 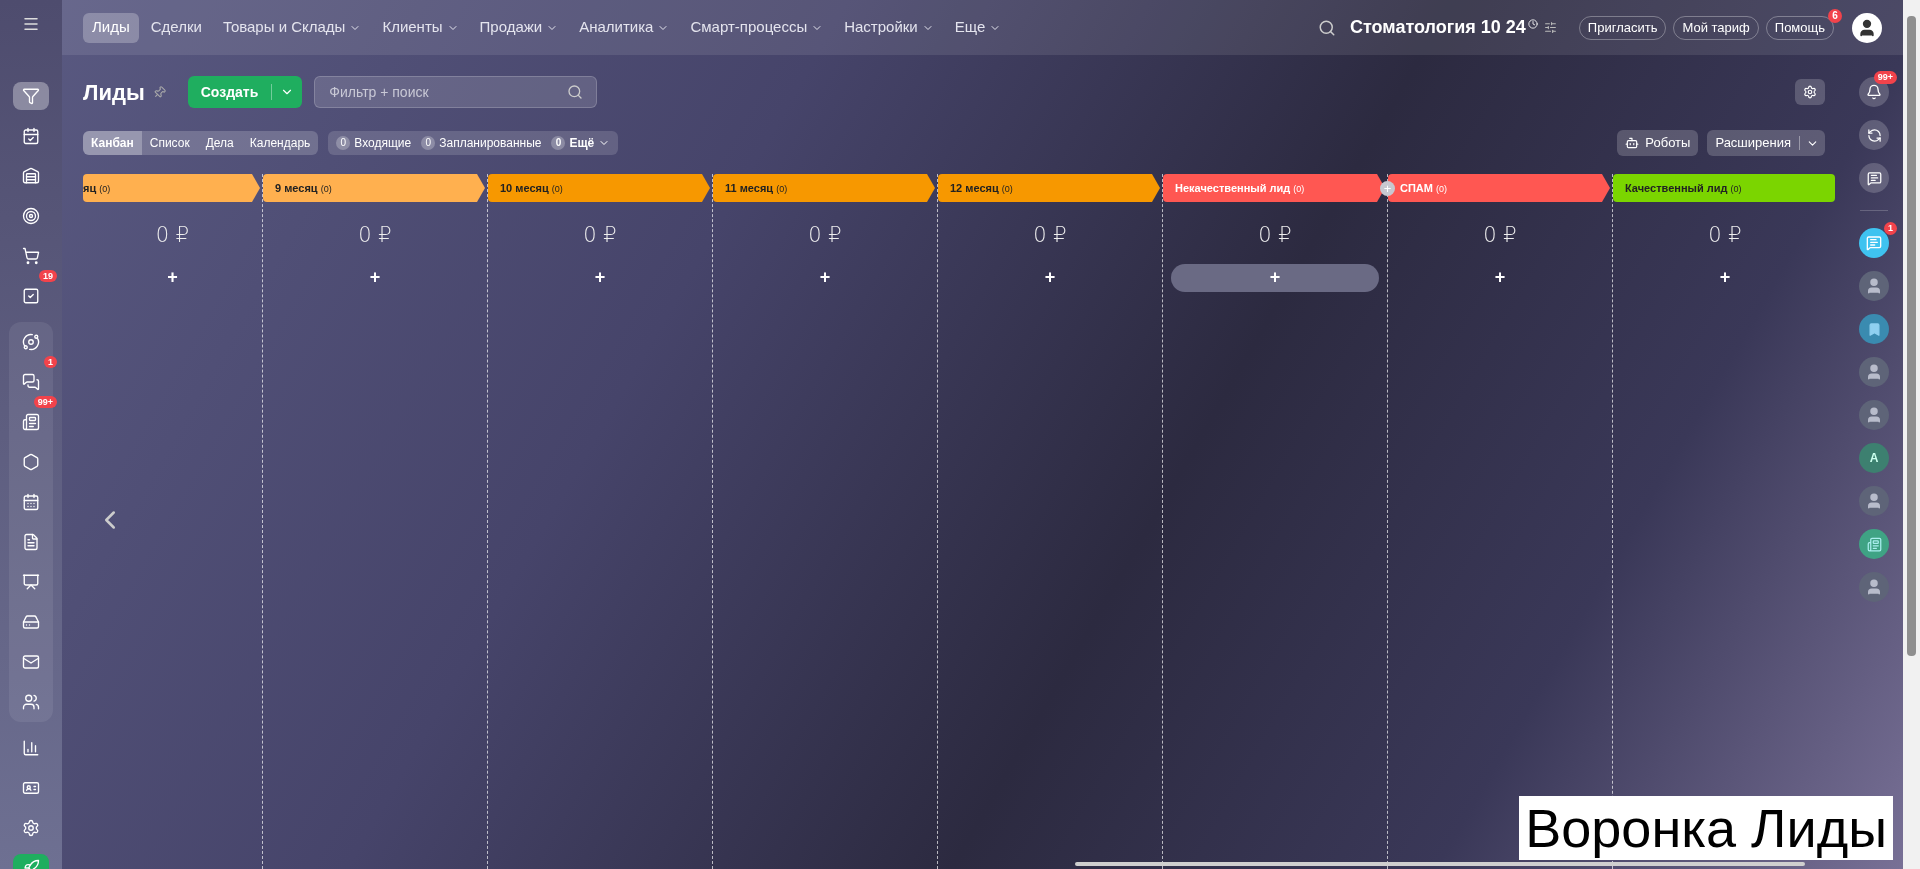 What do you see at coordinates (1724, 188) in the screenshot?
I see `stage-header: Качественный лид (0)` at bounding box center [1724, 188].